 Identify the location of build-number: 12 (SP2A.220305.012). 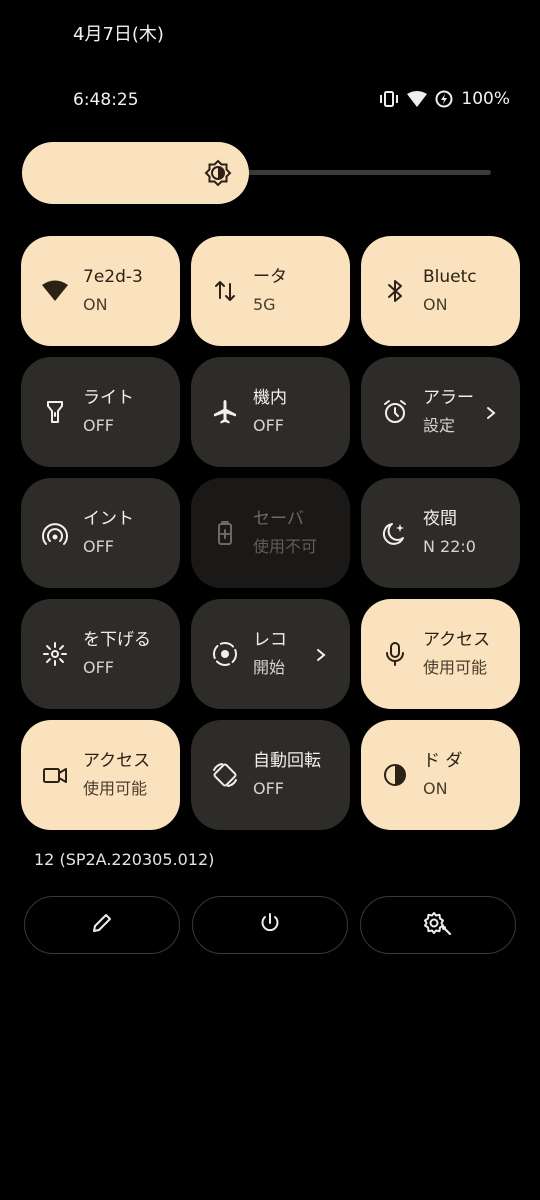
(124, 859).